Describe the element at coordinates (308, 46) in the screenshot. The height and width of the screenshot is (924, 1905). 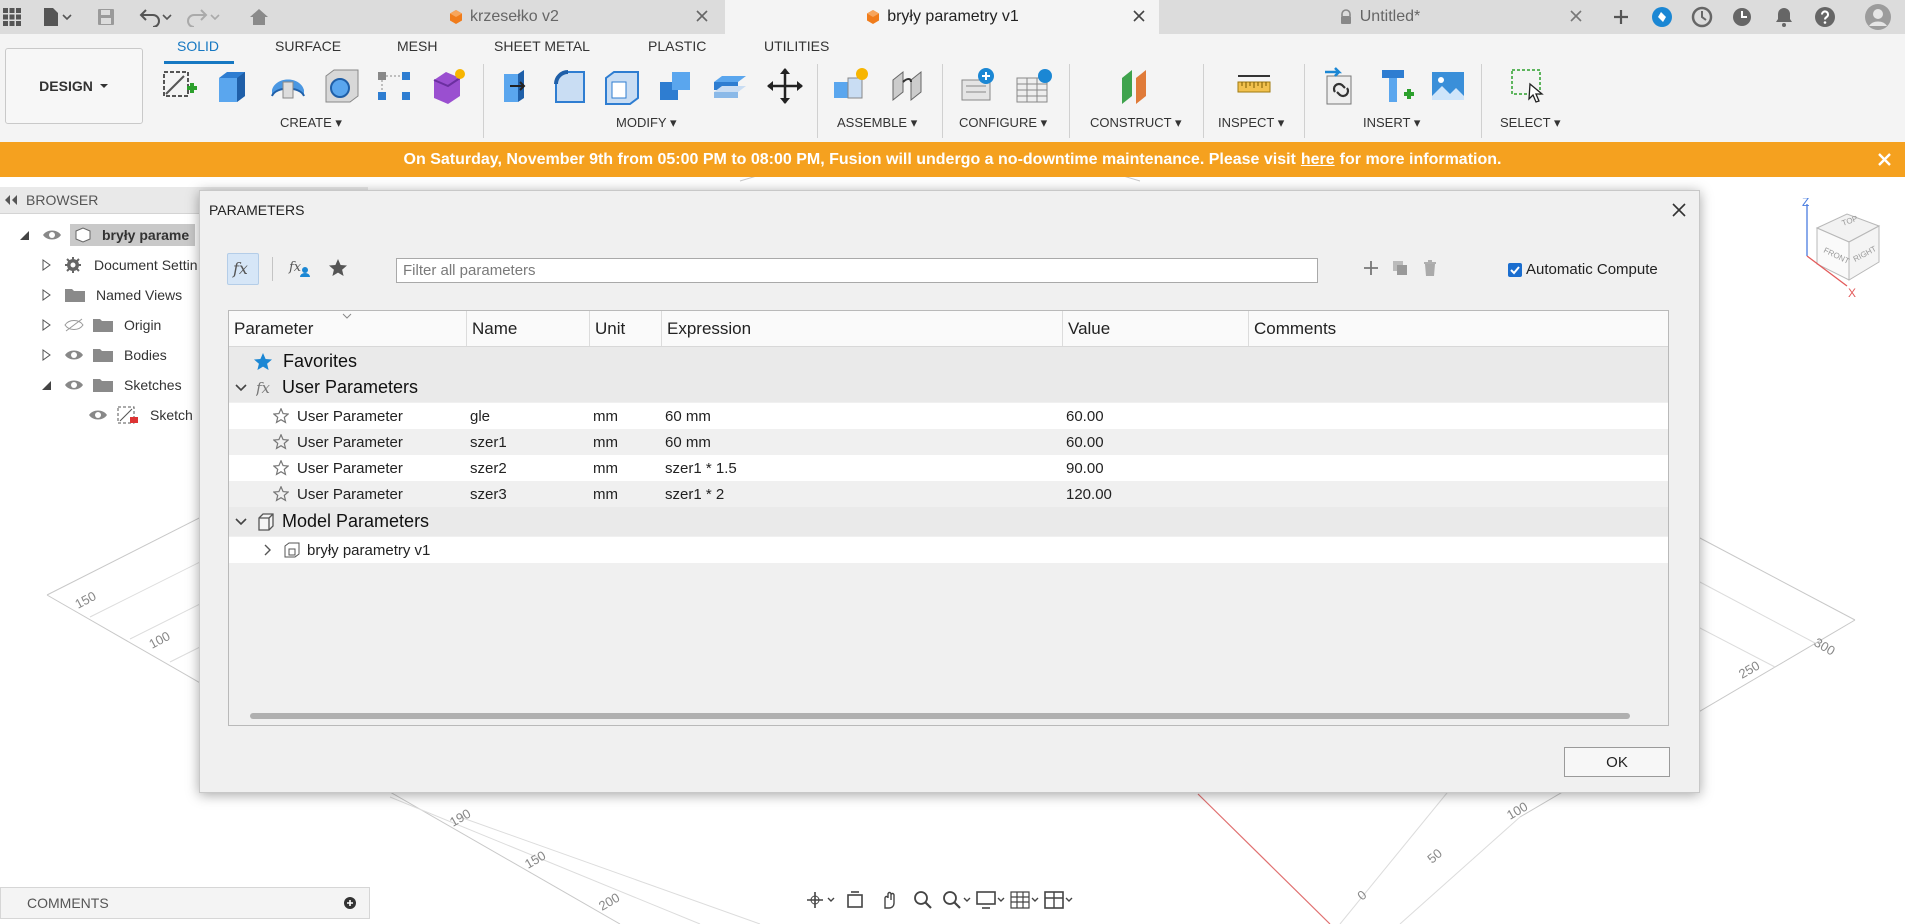
I see `tab-surface: SURFACE` at that location.